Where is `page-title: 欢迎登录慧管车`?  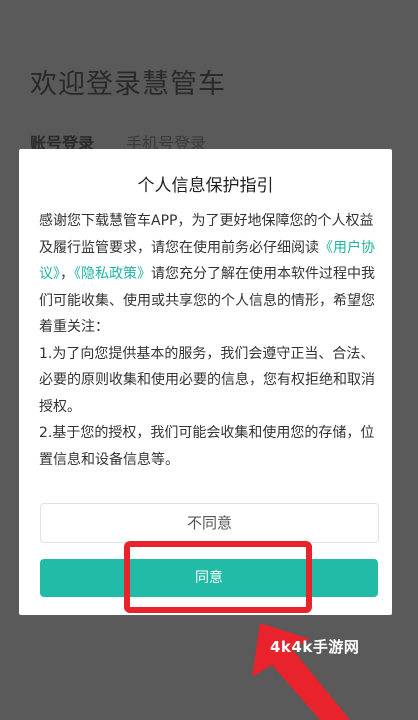 page-title: 欢迎登录慧管车 is located at coordinates (128, 84).